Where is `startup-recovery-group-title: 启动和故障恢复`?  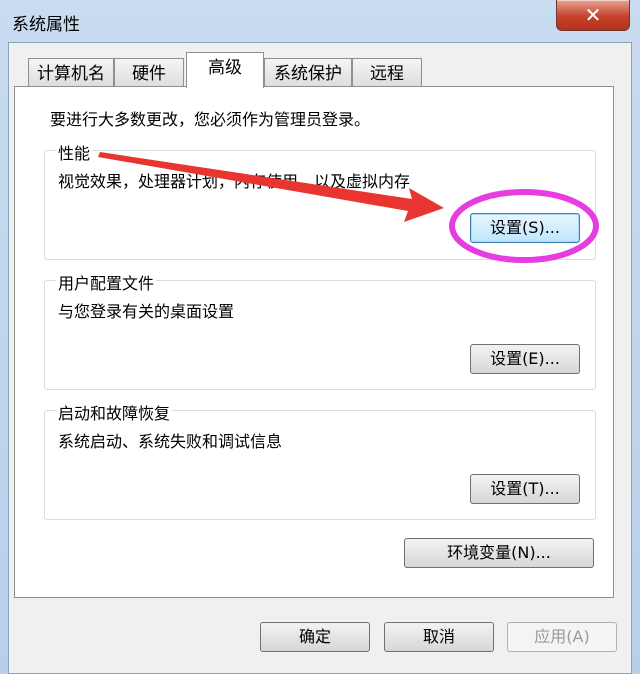
startup-recovery-group-title: 启动和故障恢复 is located at coordinates (114, 412).